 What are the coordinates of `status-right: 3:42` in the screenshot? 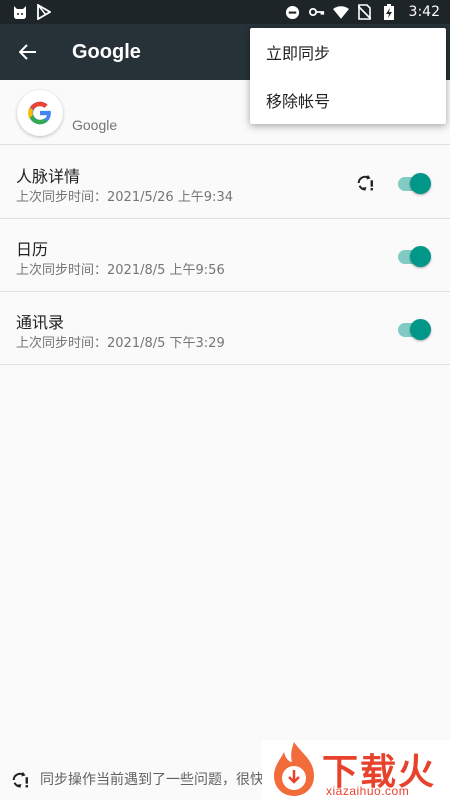 It's located at (362, 12).